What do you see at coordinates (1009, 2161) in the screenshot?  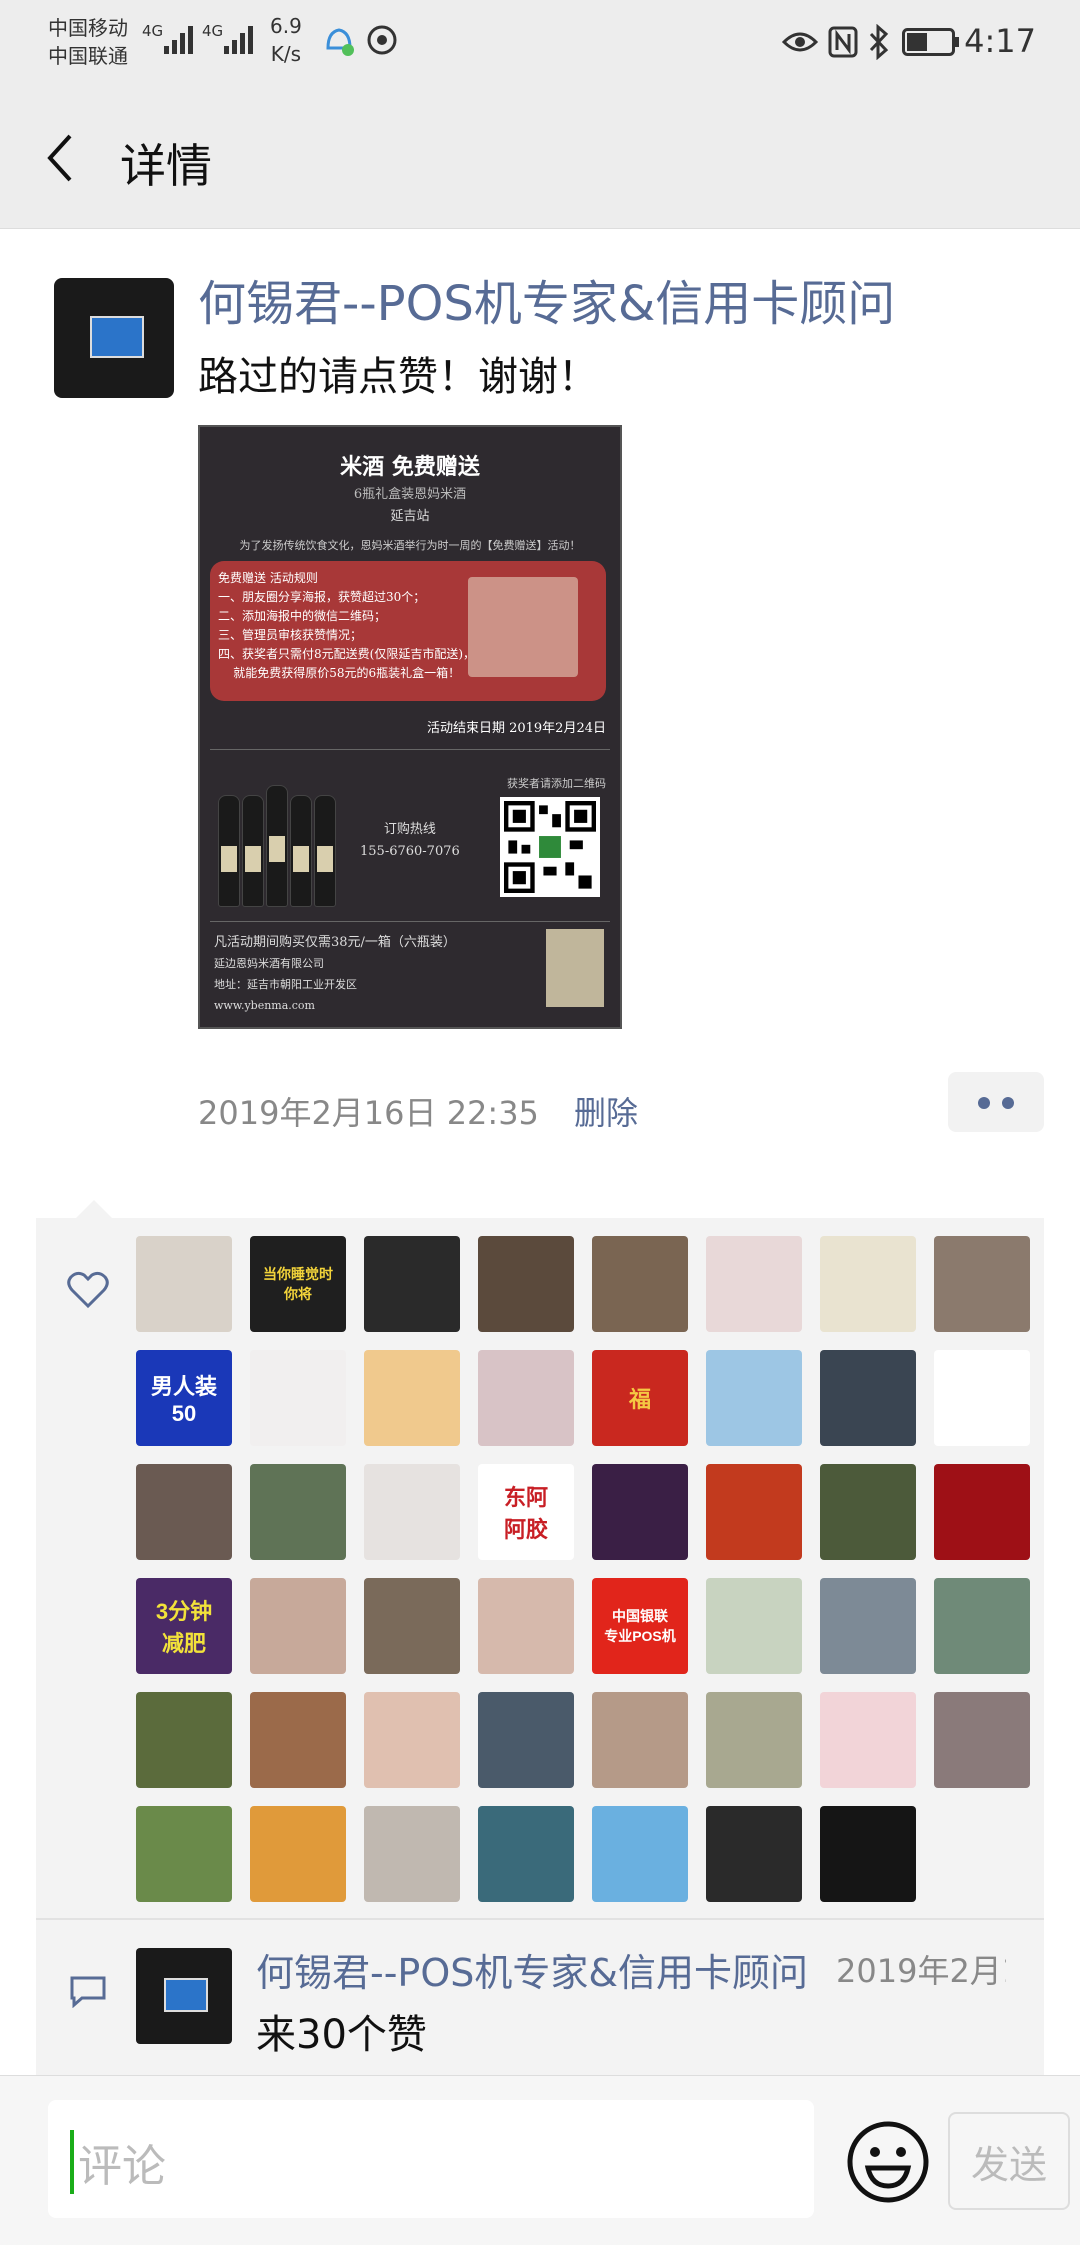 I see `send-button: 发送` at bounding box center [1009, 2161].